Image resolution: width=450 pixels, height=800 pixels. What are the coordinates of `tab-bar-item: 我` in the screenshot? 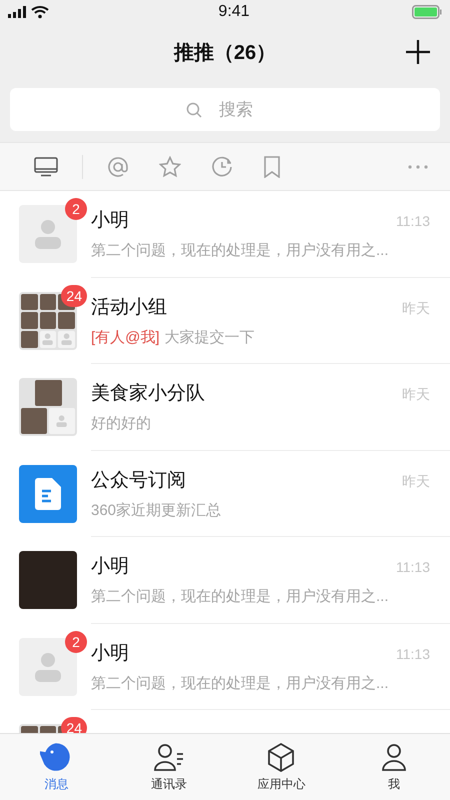 It's located at (394, 767).